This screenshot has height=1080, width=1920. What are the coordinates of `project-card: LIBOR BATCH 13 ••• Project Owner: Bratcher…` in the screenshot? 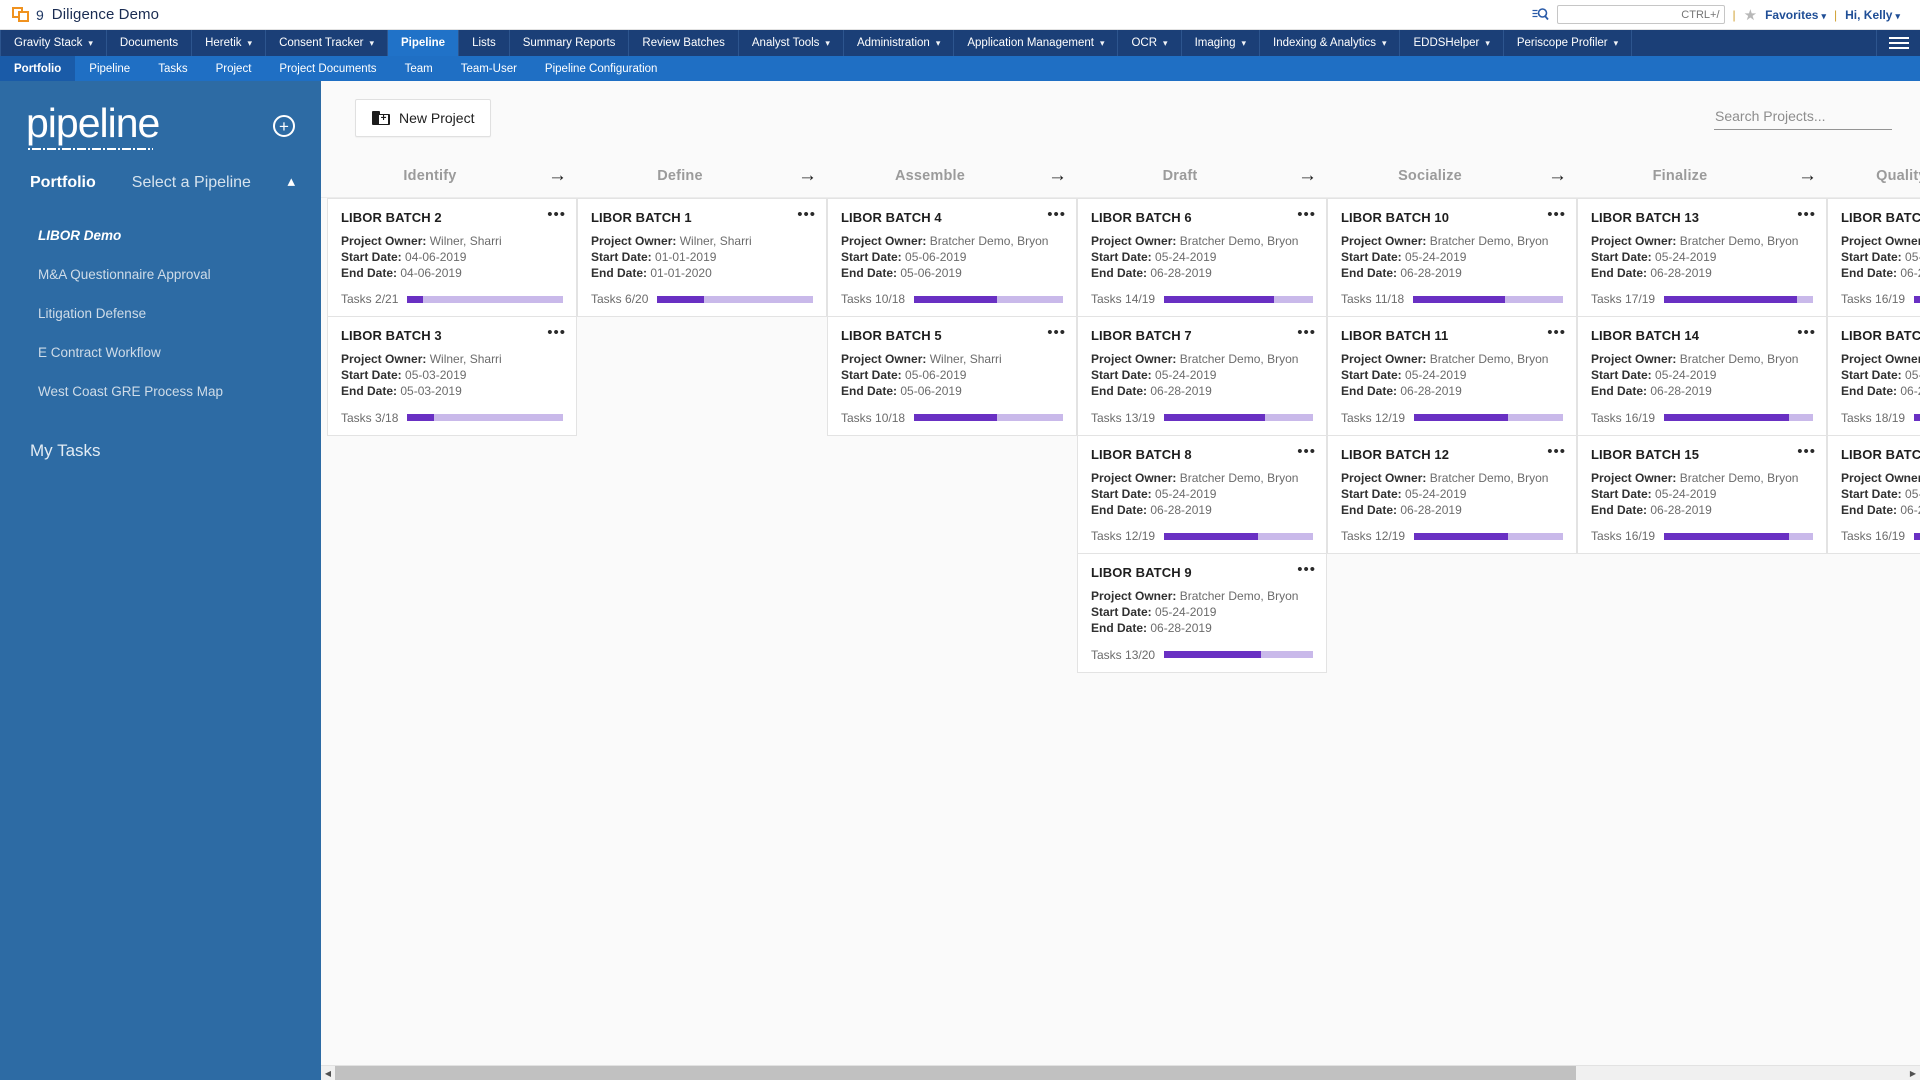 It's located at (1702, 258).